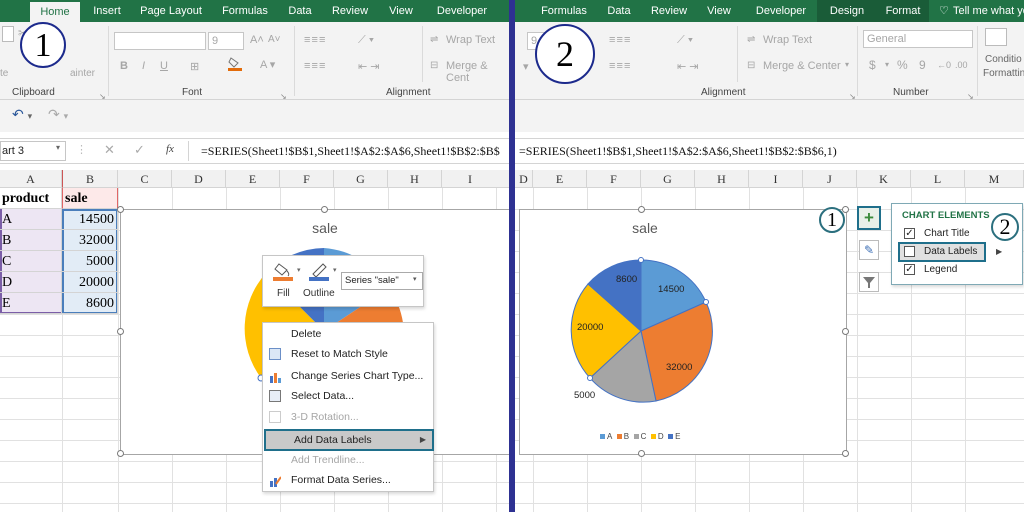  Describe the element at coordinates (31, 261) in the screenshot. I see `table-cell-product: C` at that location.